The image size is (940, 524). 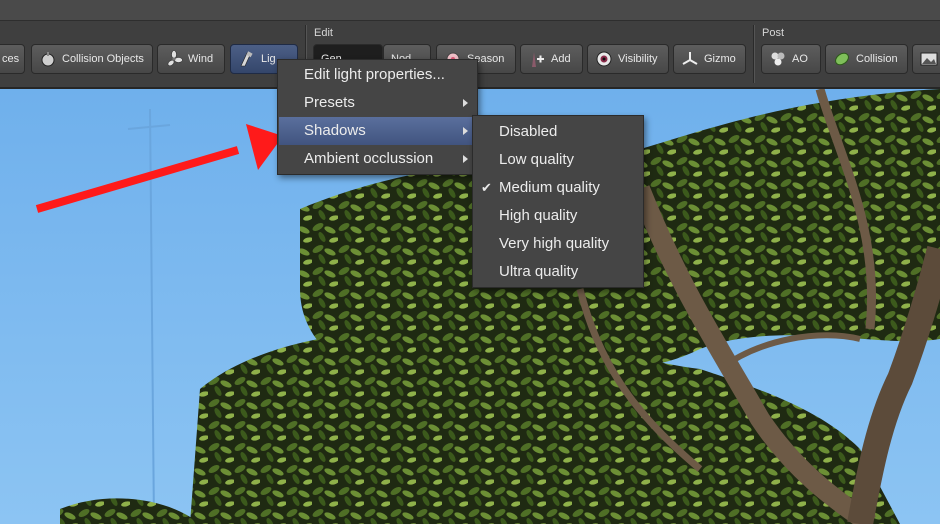 I want to click on shadow-option-very-high: Very high quality, so click(x=558, y=244).